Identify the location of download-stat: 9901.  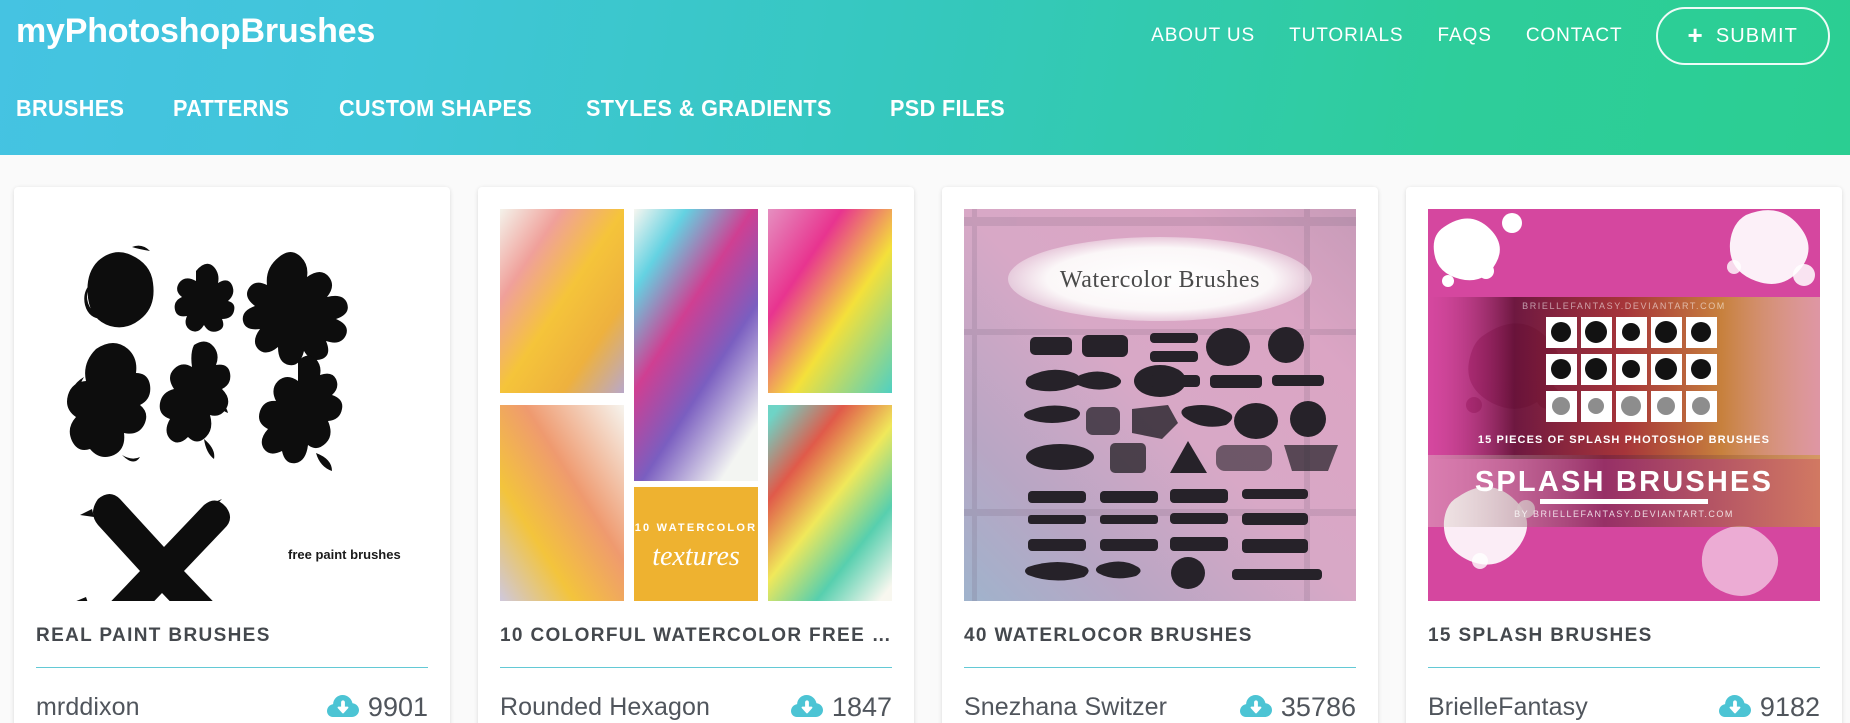
(377, 707).